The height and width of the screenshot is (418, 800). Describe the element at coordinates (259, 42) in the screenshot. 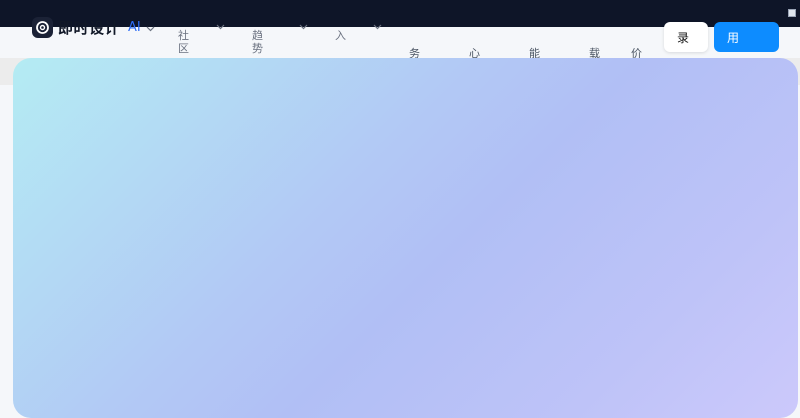

I see `nav-item-trends: 趋势` at that location.